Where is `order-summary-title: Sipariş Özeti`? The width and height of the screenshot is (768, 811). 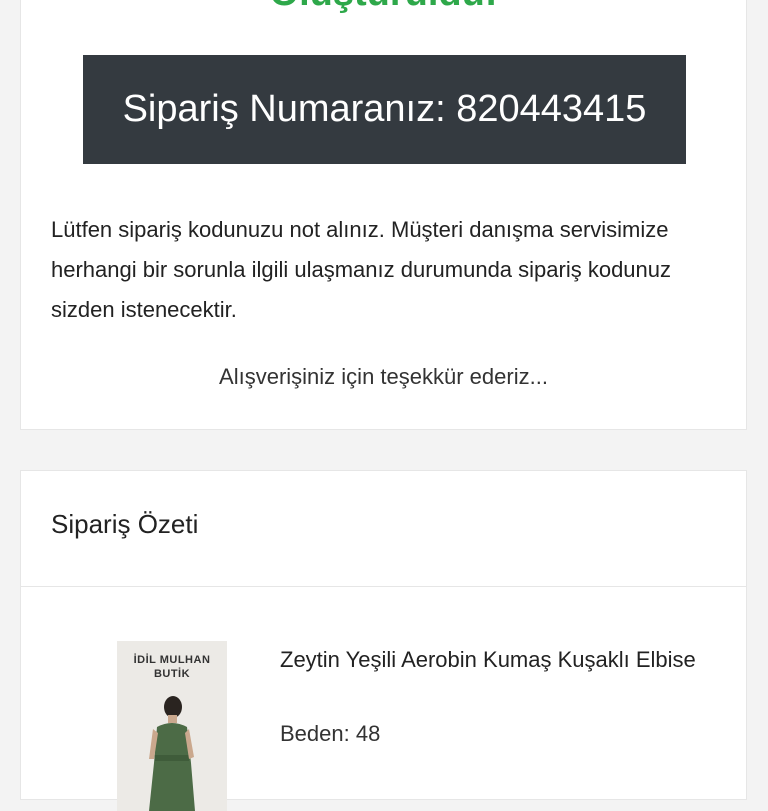
order-summary-title: Sipariş Özeti is located at coordinates (125, 524).